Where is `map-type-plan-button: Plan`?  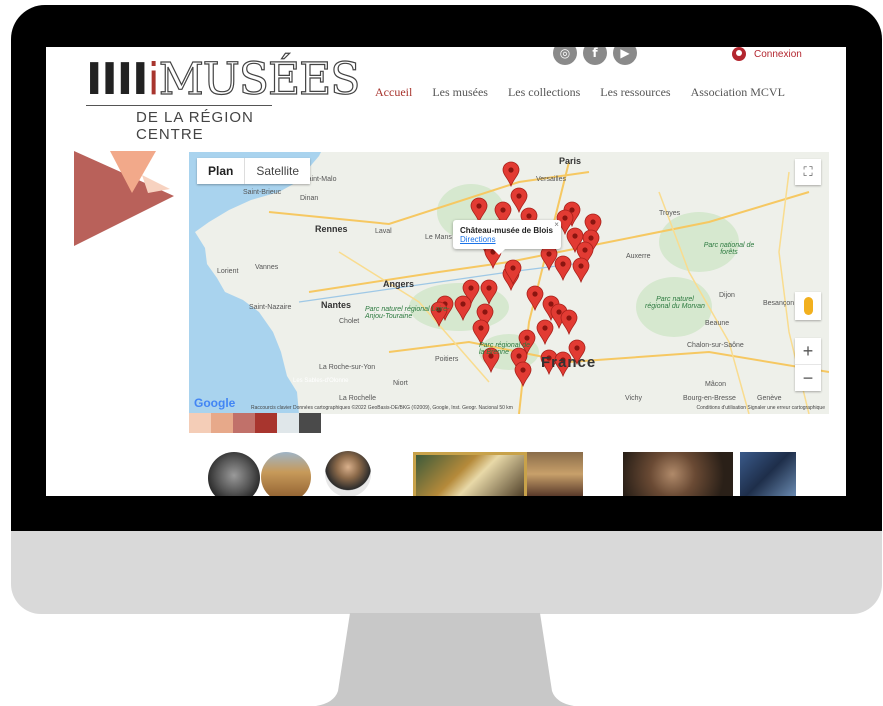 map-type-plan-button: Plan is located at coordinates (221, 171).